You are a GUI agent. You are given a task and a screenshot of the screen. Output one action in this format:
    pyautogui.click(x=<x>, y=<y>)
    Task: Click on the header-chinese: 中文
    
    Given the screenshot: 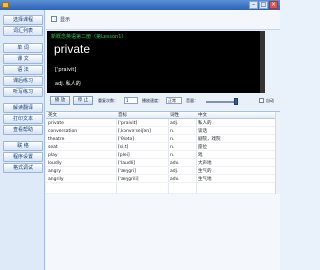 What is the action you would take?
    pyautogui.click(x=202, y=115)
    